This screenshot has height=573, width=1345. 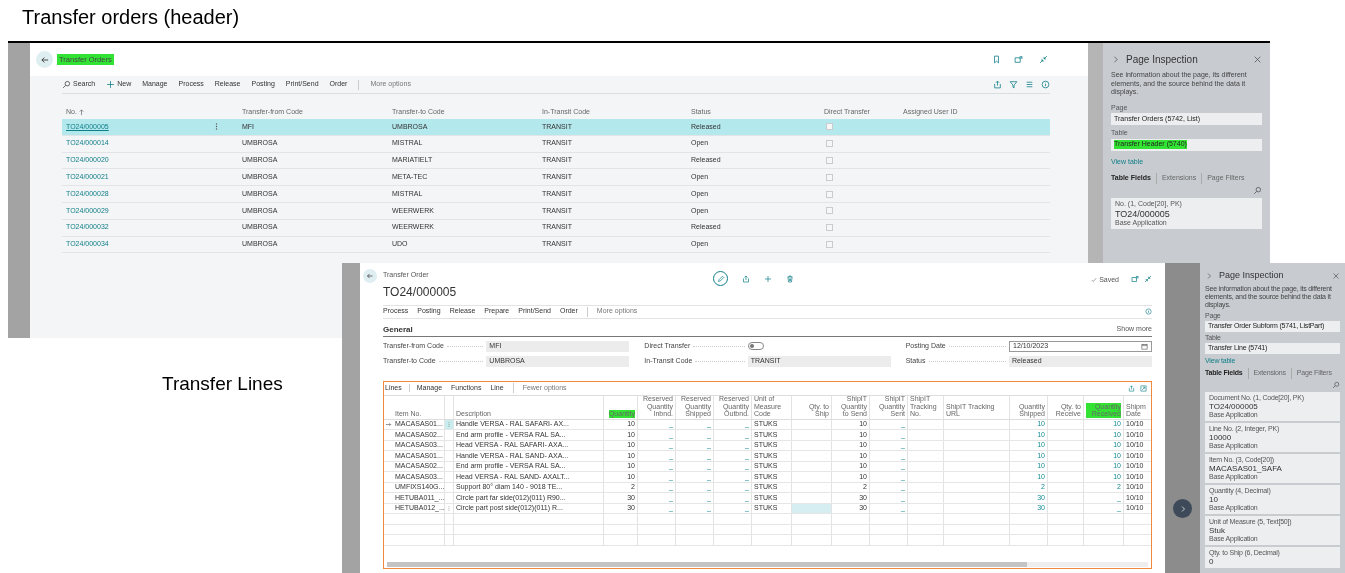 I want to click on sort-up-icon, so click(x=81, y=112).